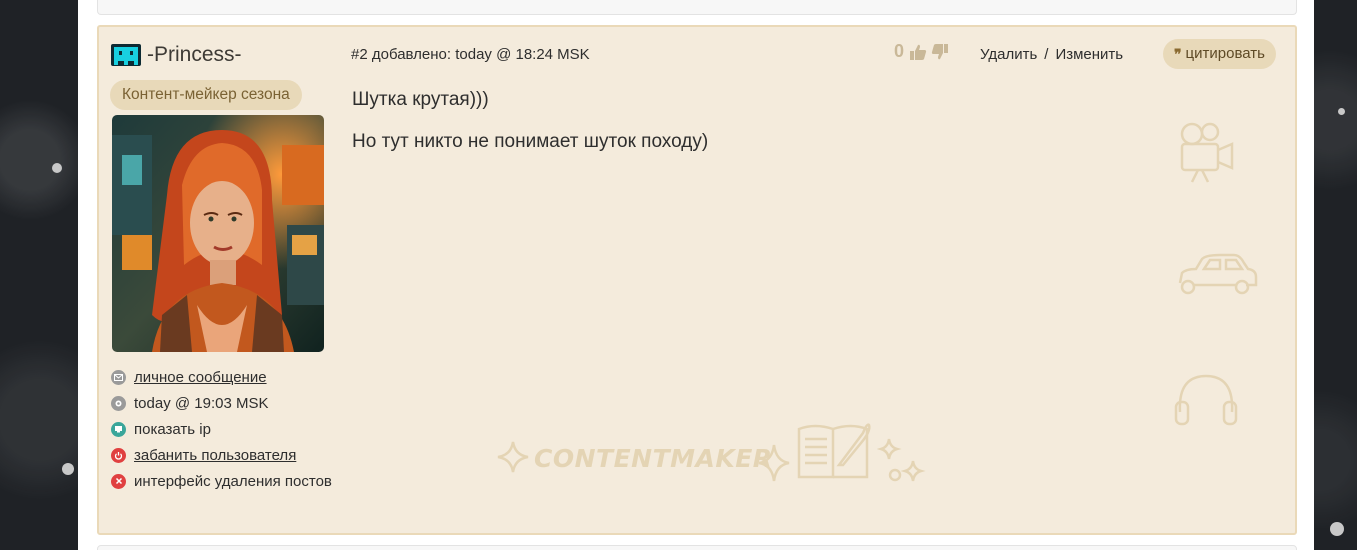  Describe the element at coordinates (1206, 400) in the screenshot. I see `headphones-icon` at that location.